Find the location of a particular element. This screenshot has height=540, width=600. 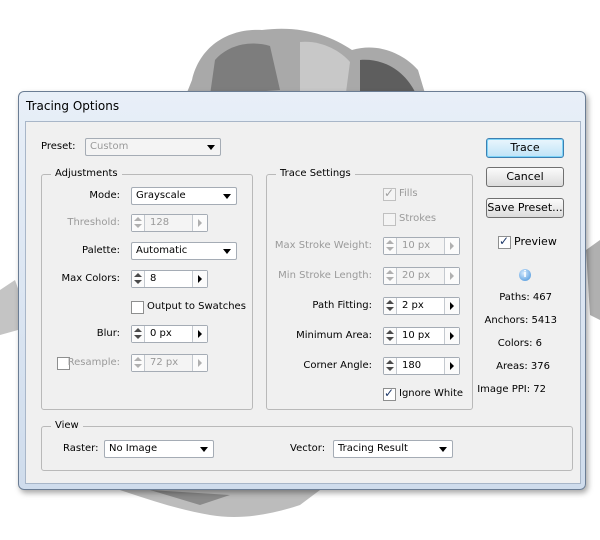

preview-checkbox: ✓ is located at coordinates (504, 241).